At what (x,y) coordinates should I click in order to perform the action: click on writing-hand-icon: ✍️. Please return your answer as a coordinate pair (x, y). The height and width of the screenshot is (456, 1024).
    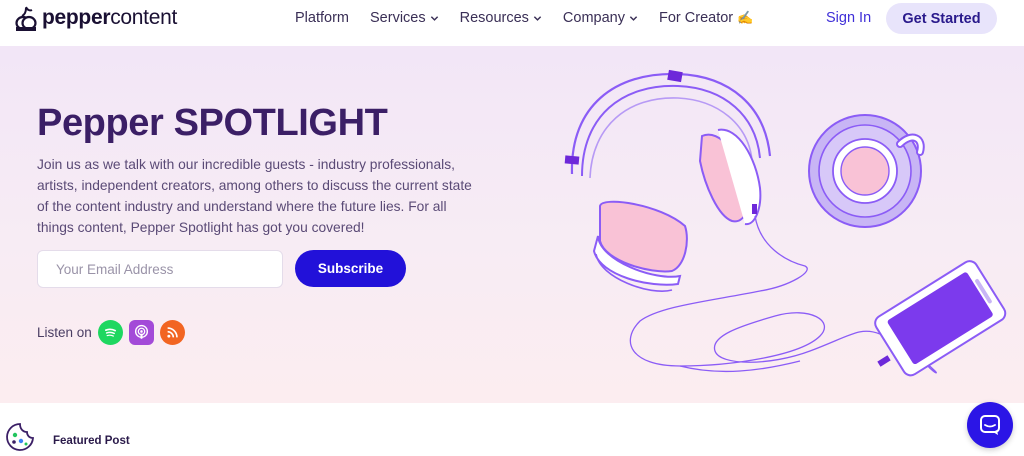
    Looking at the image, I should click on (745, 17).